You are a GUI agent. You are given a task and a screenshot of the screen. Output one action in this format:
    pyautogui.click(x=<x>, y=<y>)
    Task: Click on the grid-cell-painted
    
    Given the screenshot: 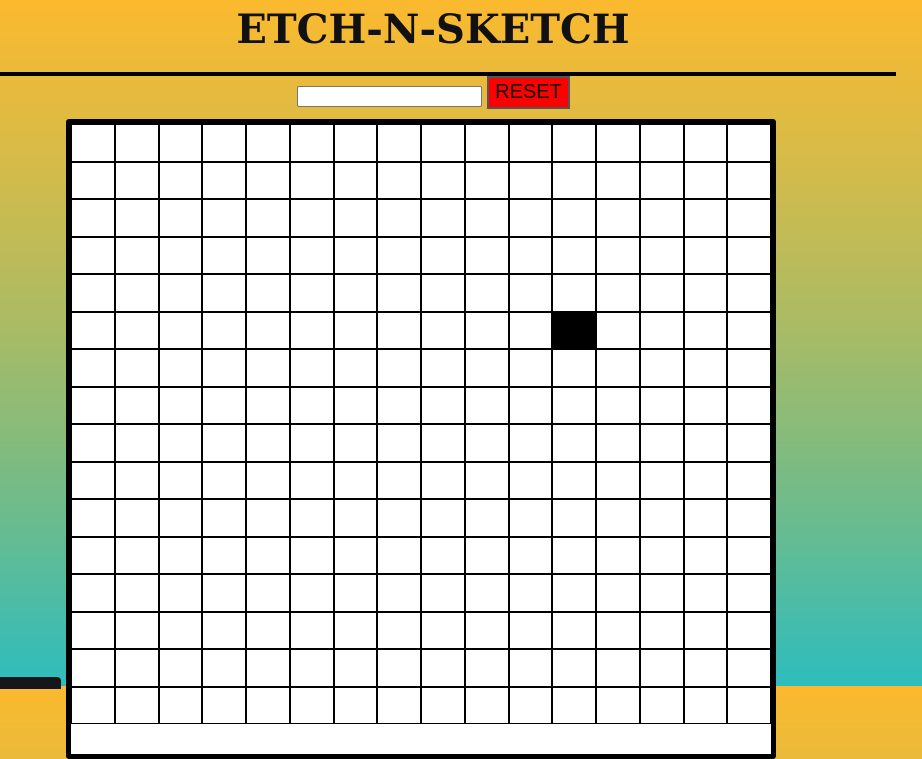 What is the action you would take?
    pyautogui.click(x=574, y=330)
    